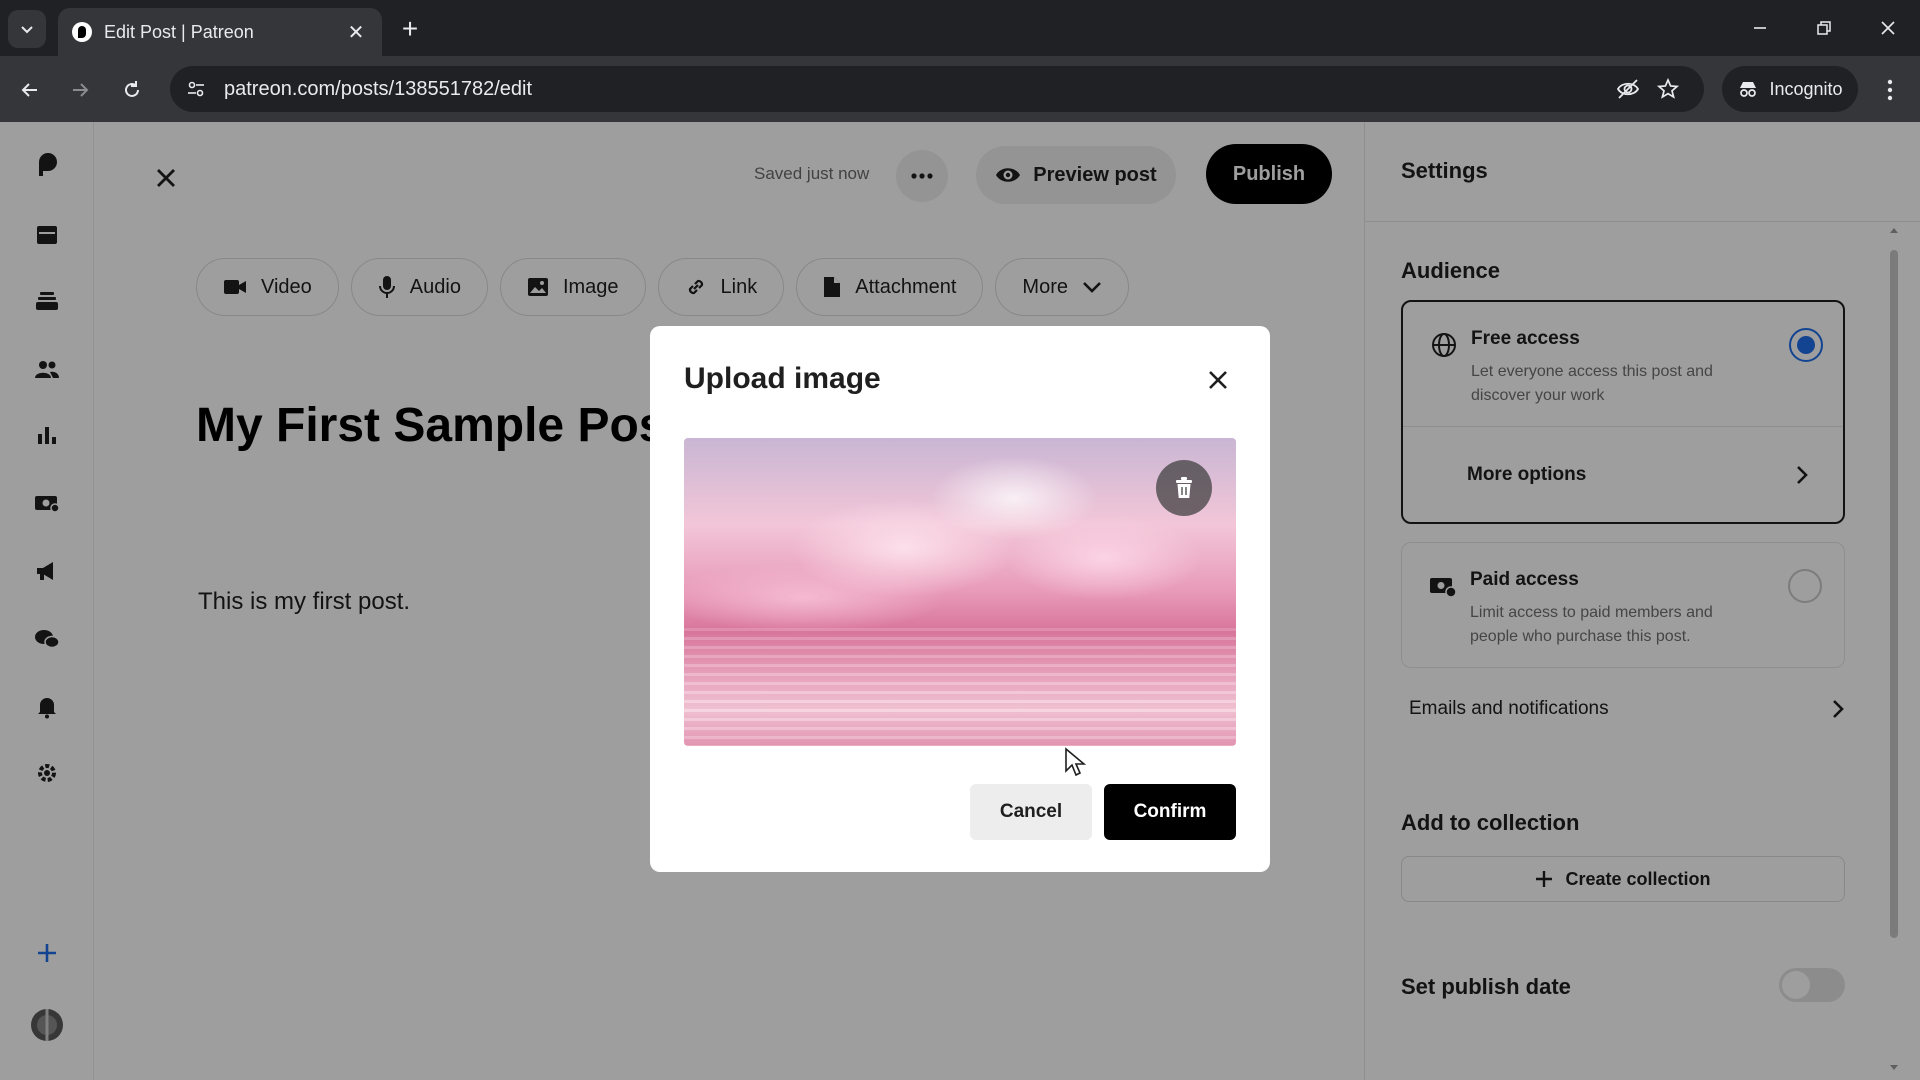 The height and width of the screenshot is (1080, 1920). What do you see at coordinates (410, 30) in the screenshot?
I see `new-tab-button: +` at bounding box center [410, 30].